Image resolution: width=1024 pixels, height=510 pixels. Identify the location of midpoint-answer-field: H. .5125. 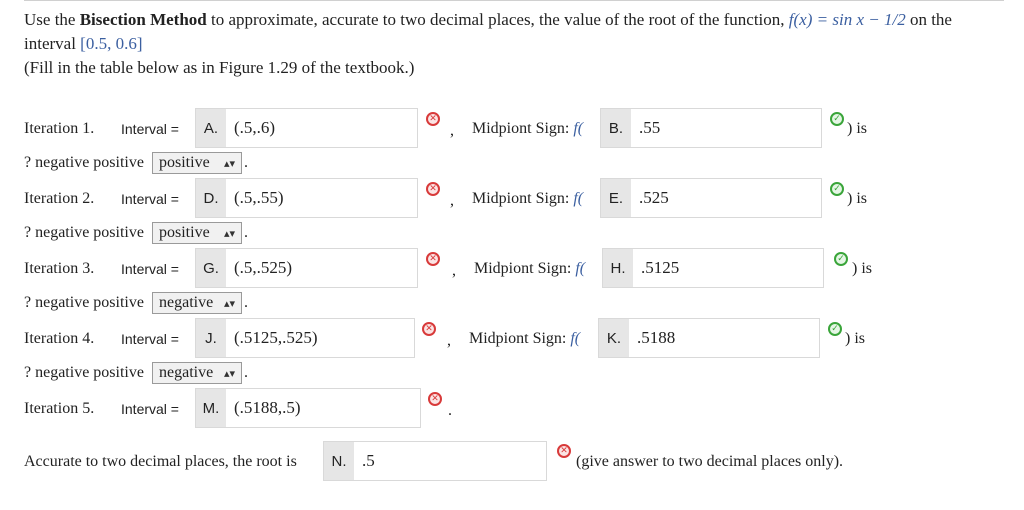
(713, 268).